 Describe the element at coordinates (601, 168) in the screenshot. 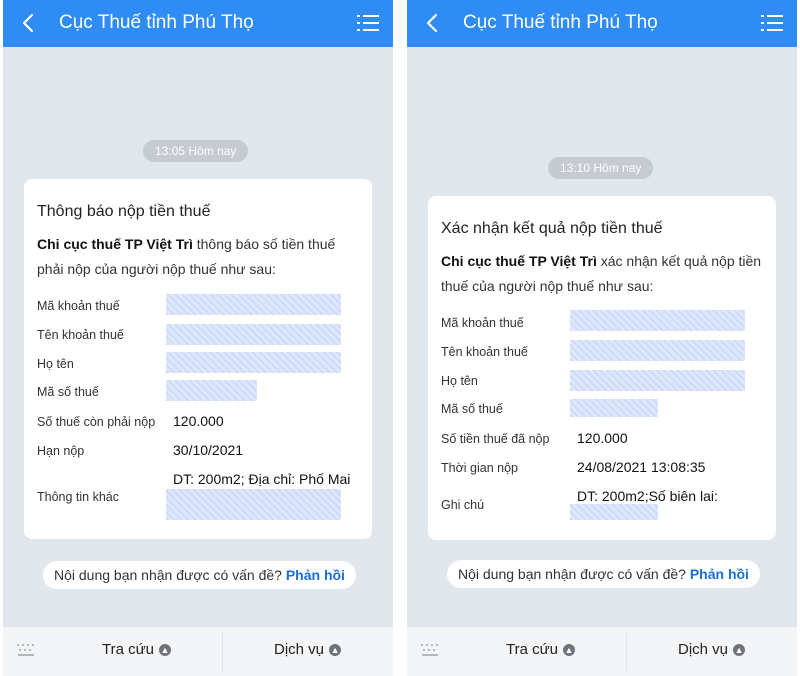

I see `message-timestamp: 13:10 Hôm nay` at that location.